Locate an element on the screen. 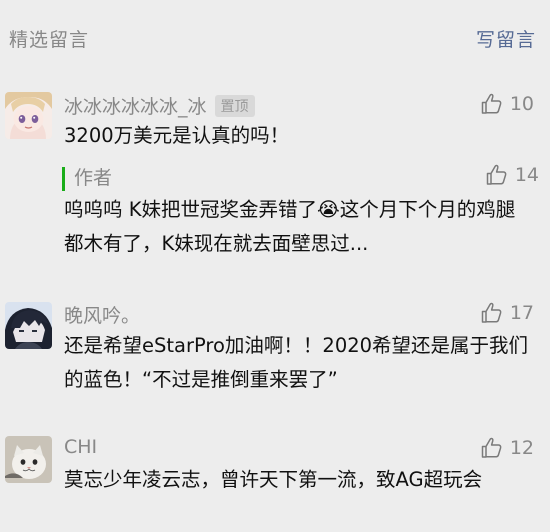  comment-nickname: CHI is located at coordinates (81, 447).